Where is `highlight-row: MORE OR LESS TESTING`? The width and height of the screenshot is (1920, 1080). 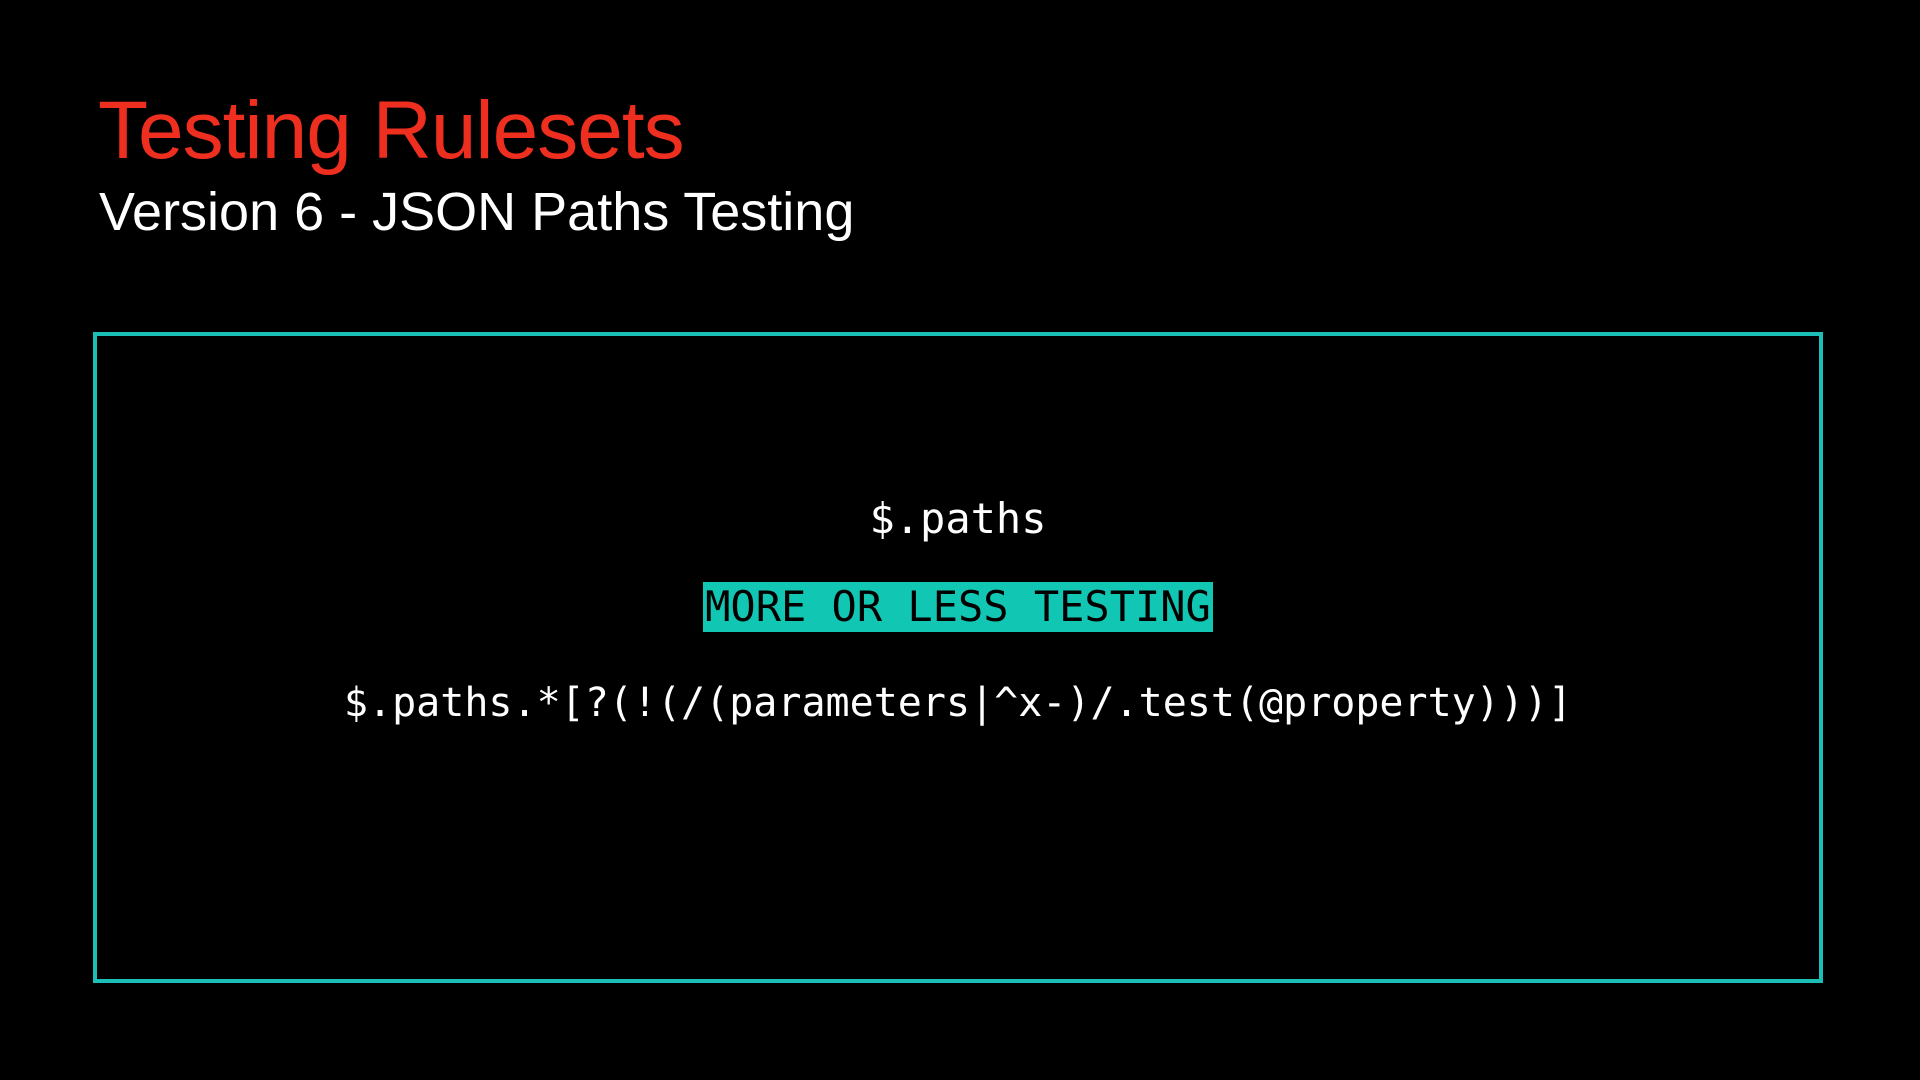 highlight-row: MORE OR LESS TESTING is located at coordinates (958, 607).